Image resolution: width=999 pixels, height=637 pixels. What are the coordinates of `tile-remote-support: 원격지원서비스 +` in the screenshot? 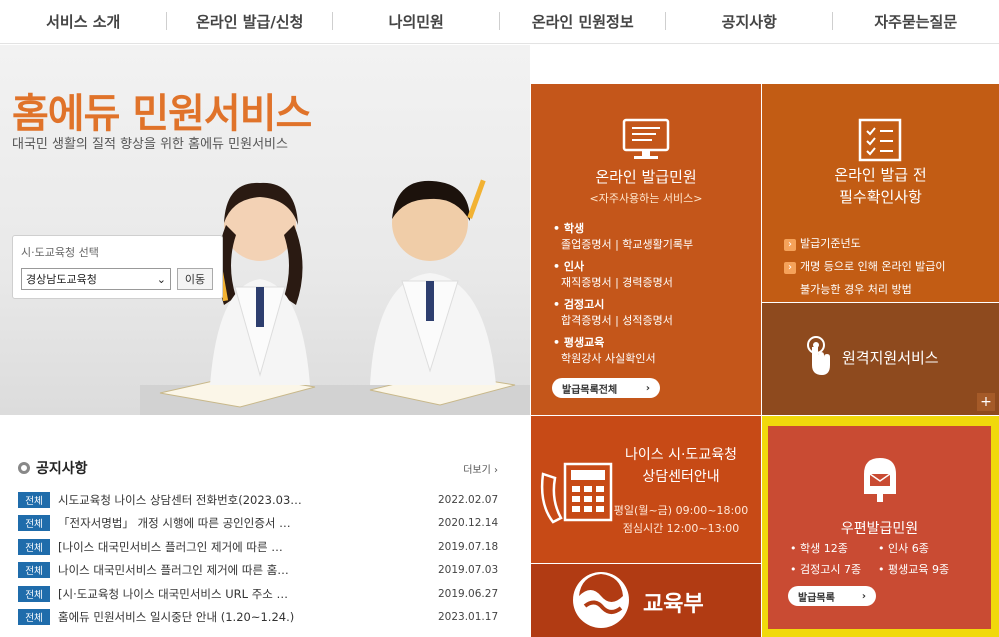 It's located at (880, 359).